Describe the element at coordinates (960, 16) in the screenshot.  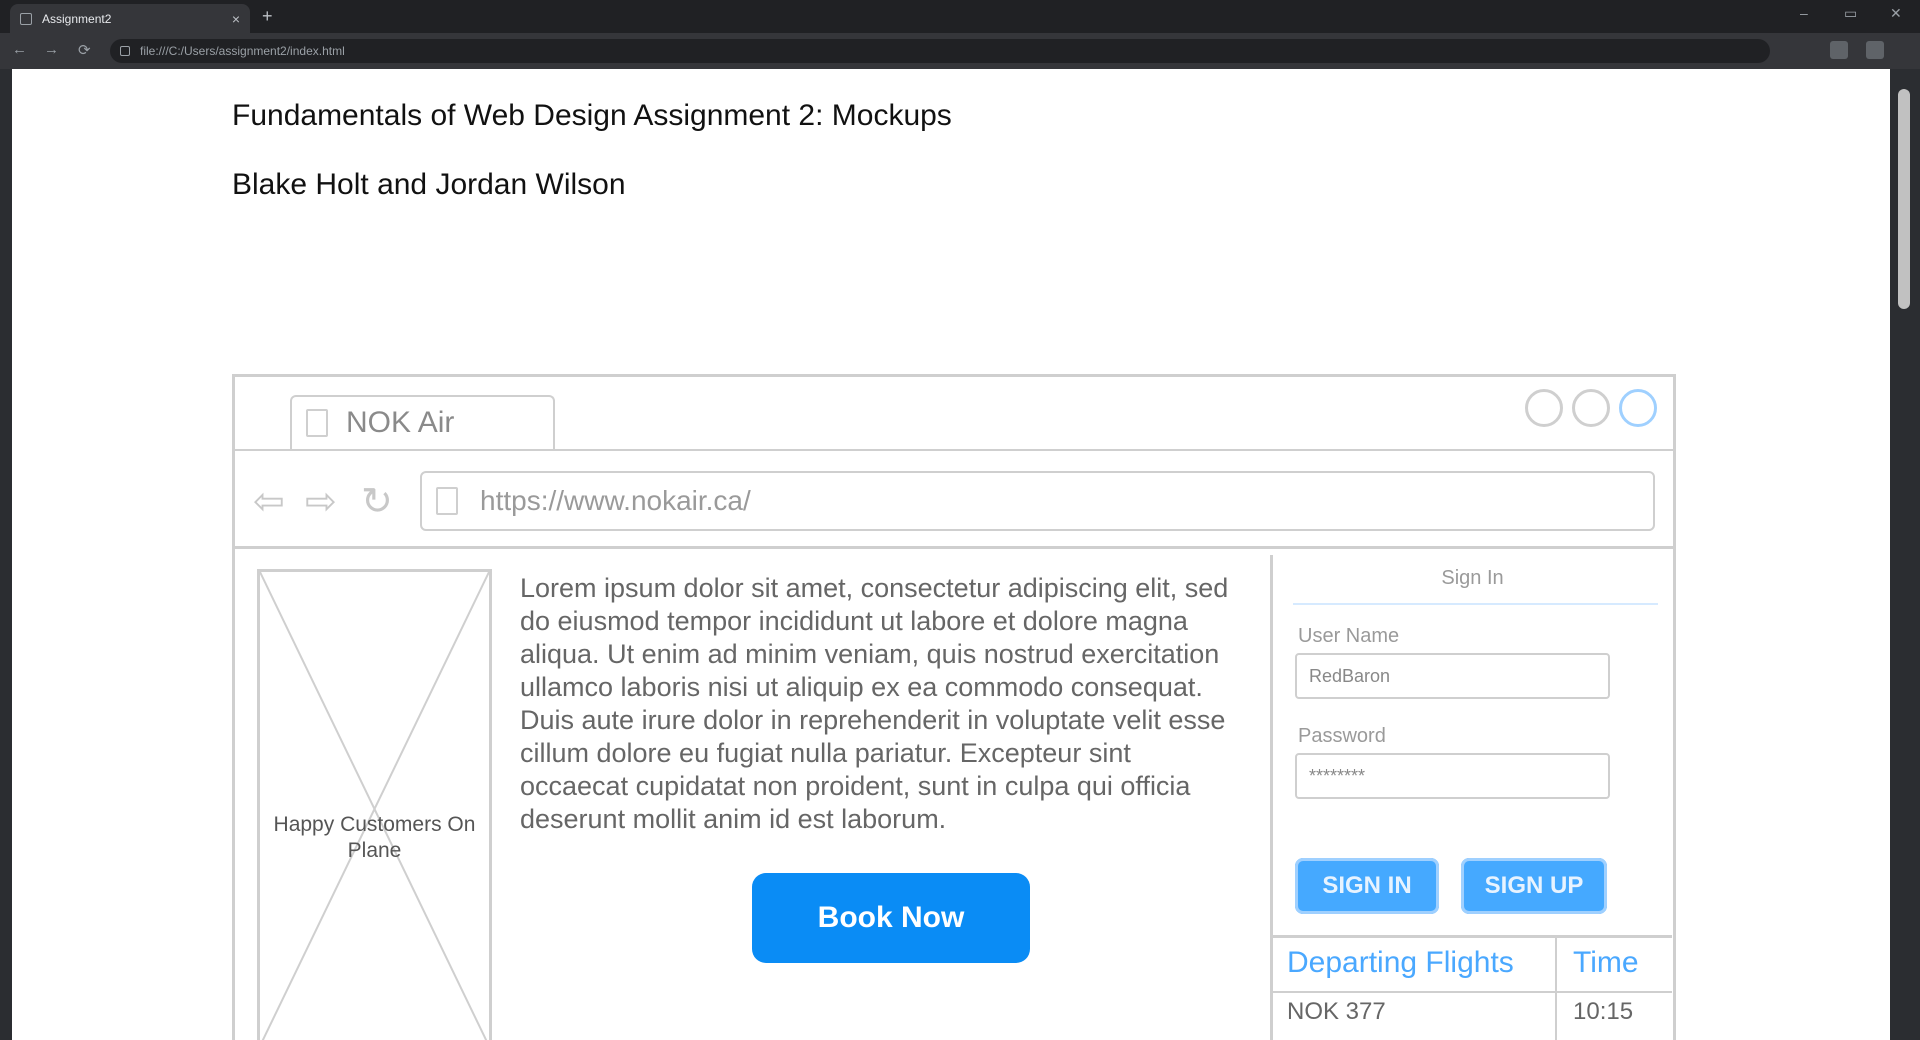
I see `browser-tab-bar: Assignment2 × + – ▭ ✕` at that location.